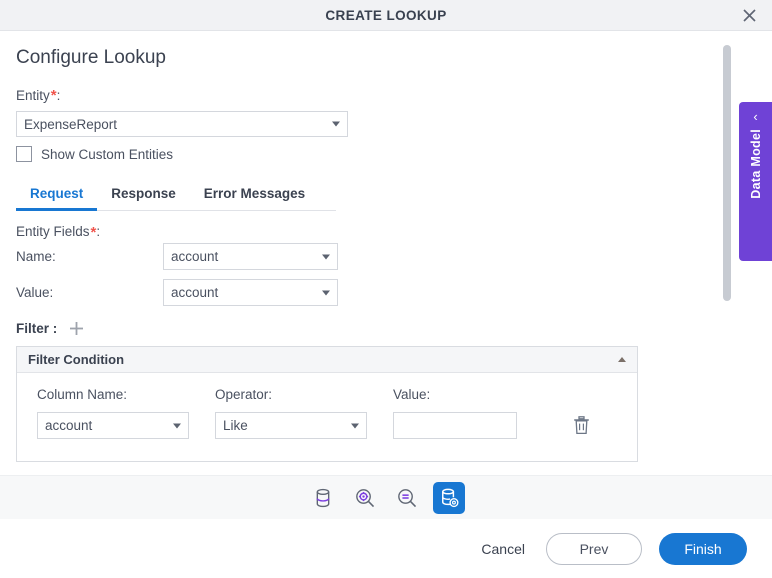  I want to click on operator-label: Operator:, so click(244, 394).